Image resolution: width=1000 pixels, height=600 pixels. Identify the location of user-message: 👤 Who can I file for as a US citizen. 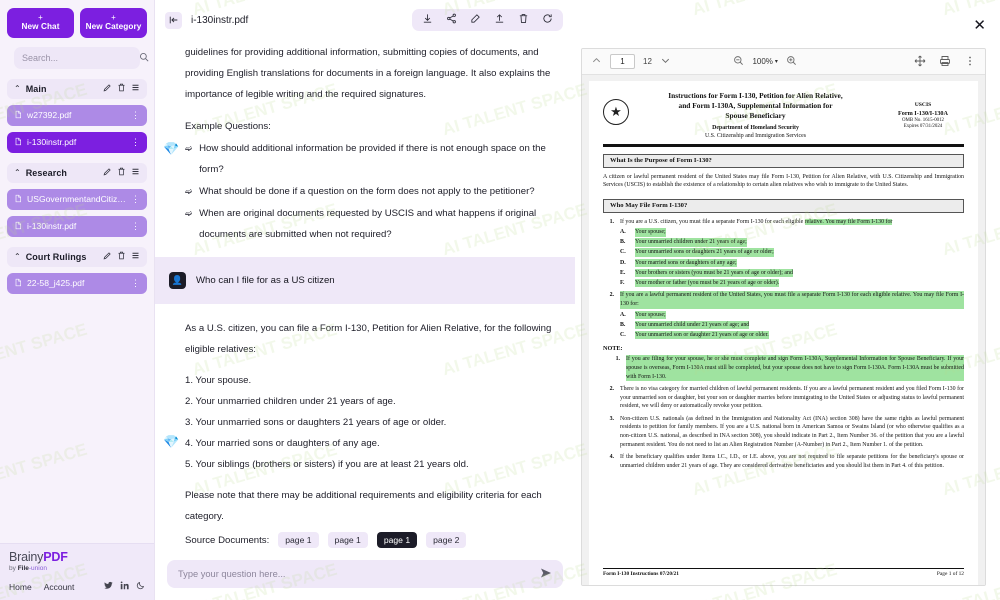
(365, 280).